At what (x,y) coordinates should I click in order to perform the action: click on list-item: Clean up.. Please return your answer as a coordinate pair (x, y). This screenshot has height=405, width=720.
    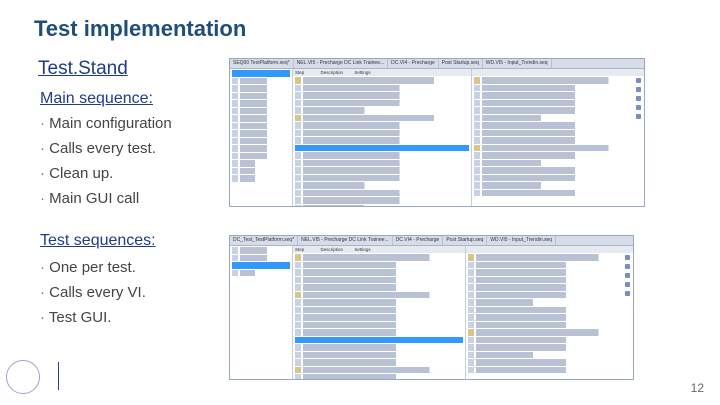
    Looking at the image, I should click on (106, 173).